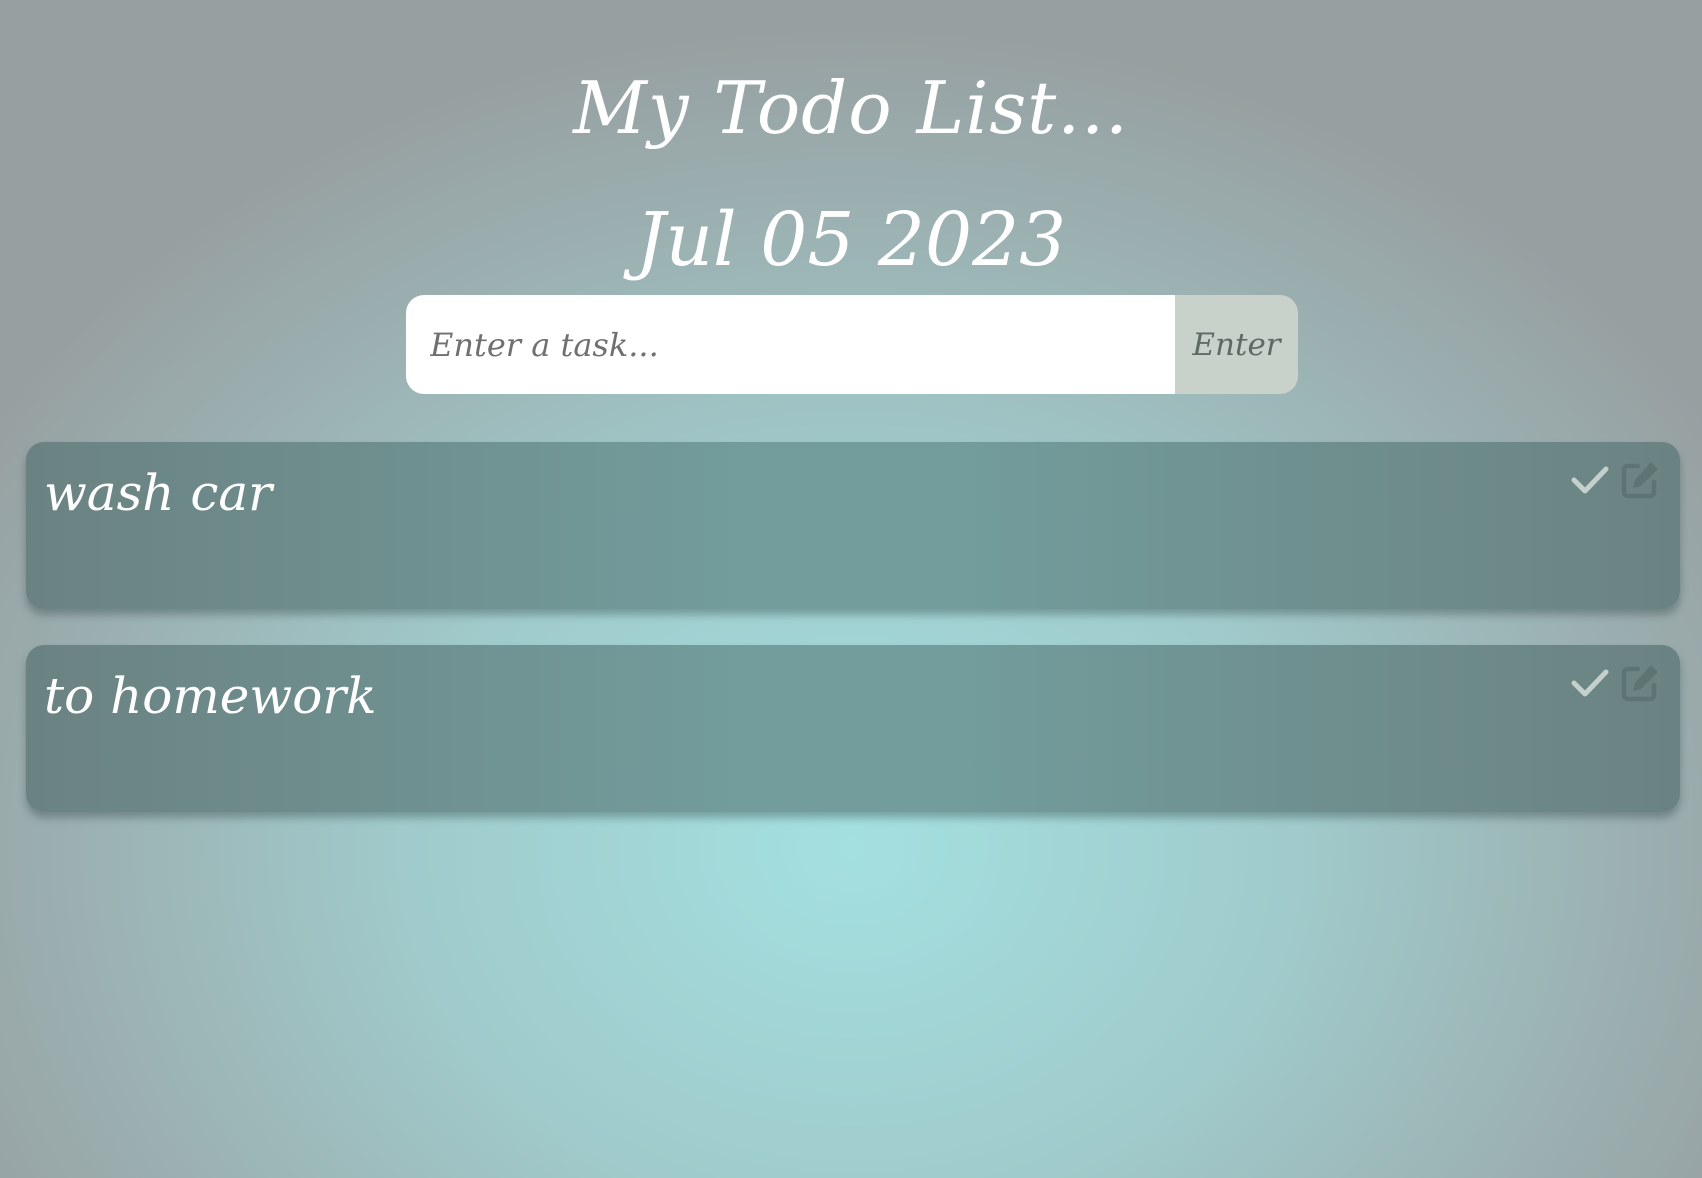 This screenshot has width=1702, height=1178. Describe the element at coordinates (158, 493) in the screenshot. I see `task-text: wash car` at that location.